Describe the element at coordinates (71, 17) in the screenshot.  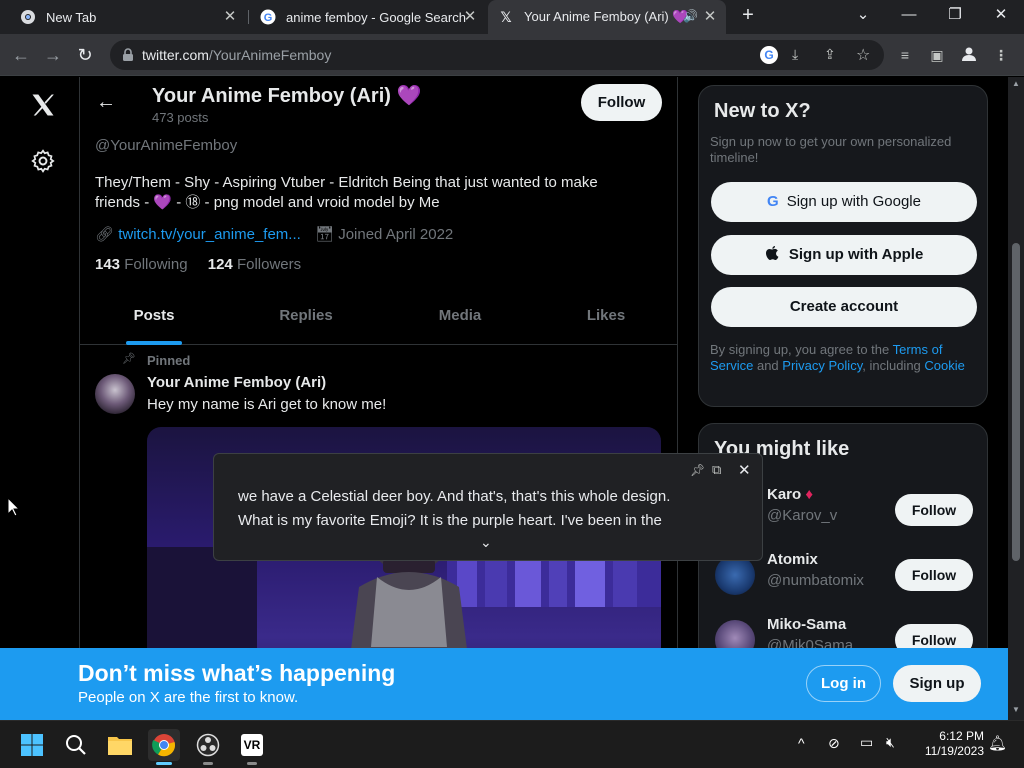
I see `tab-title: New Tab` at that location.